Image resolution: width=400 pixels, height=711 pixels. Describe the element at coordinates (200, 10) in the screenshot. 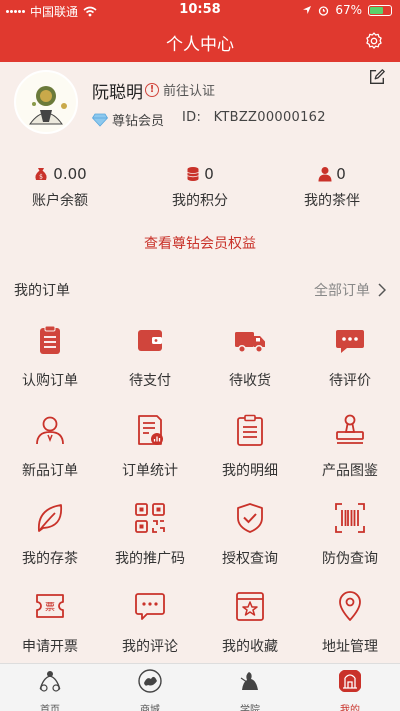

I see `status-bar: 中国联通 10:58 67%` at that location.